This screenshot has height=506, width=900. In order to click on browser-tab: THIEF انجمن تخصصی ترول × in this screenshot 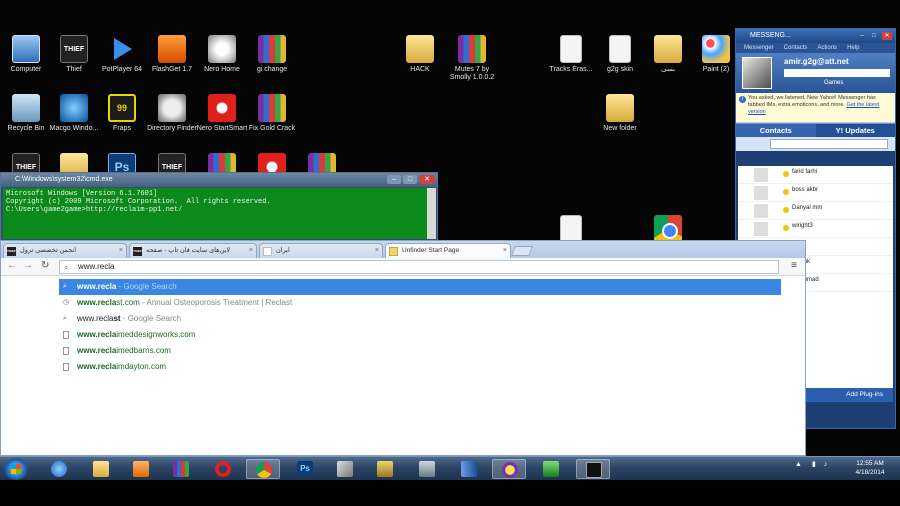, I will do `click(65, 250)`.